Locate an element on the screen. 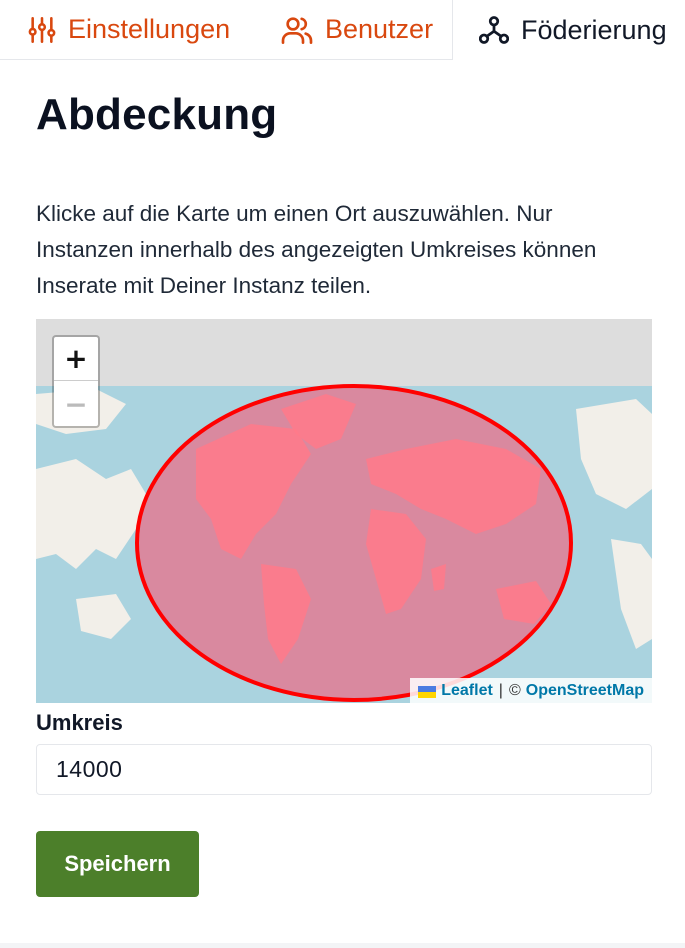  save-button: Speichern is located at coordinates (117, 864).